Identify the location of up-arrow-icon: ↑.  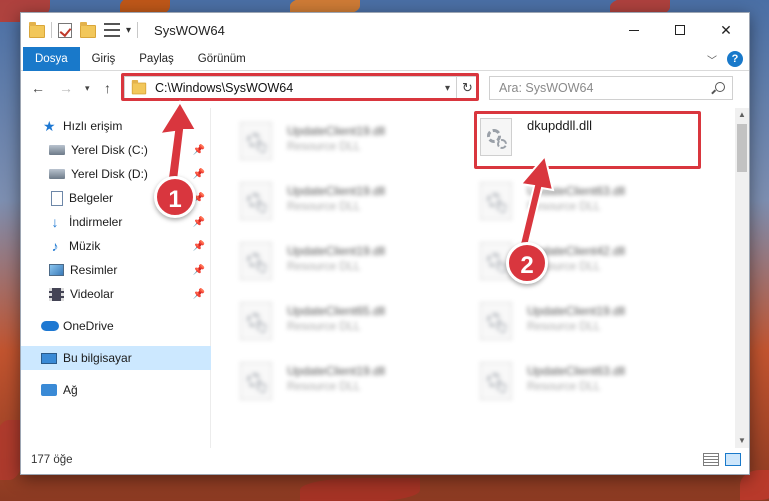
(107, 88).